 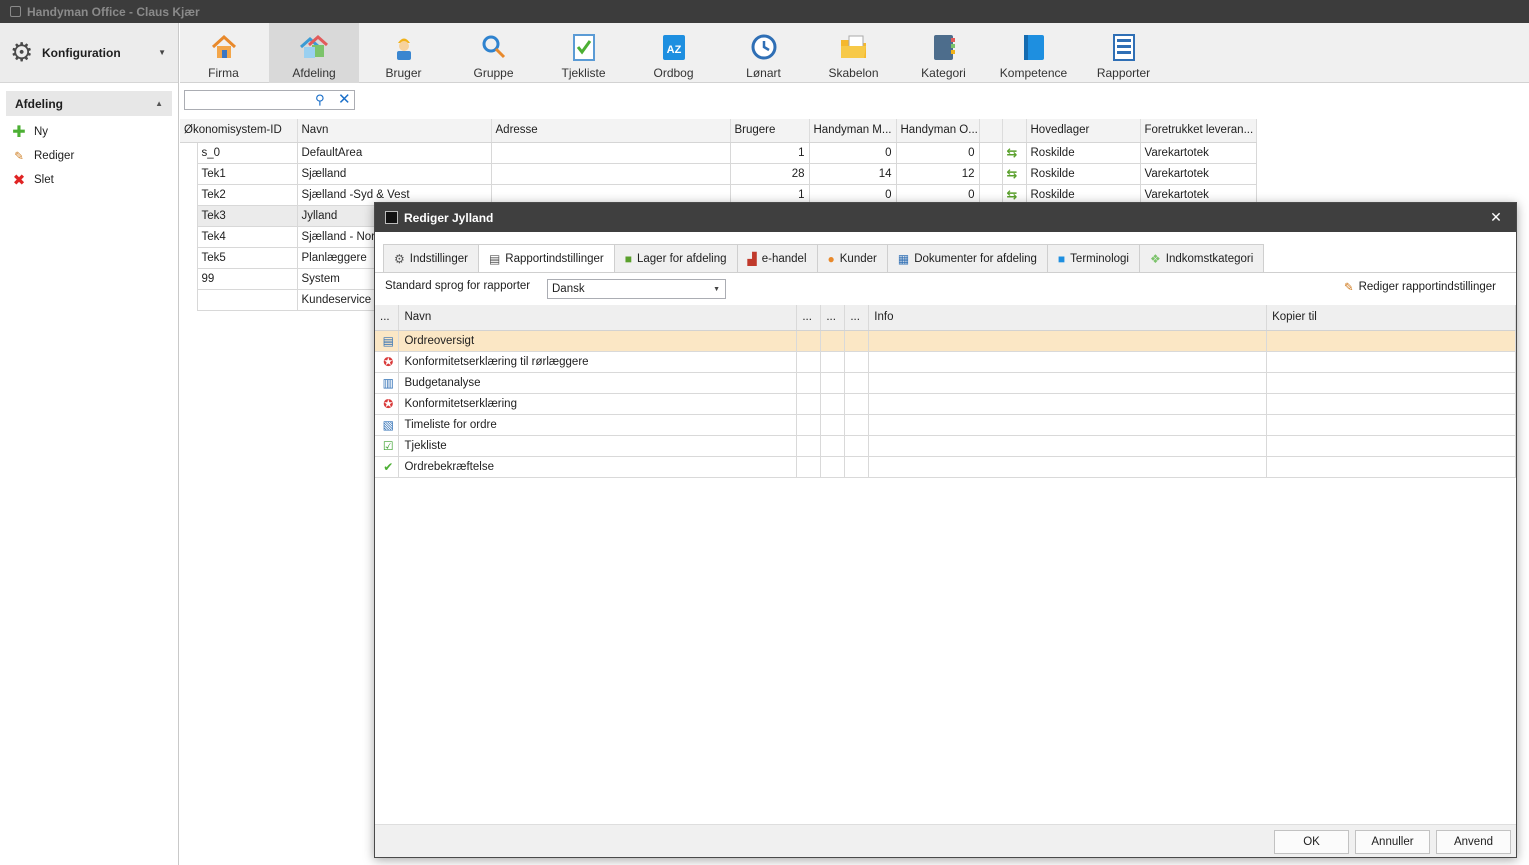 What do you see at coordinates (314, 53) in the screenshot?
I see `ribbon-afdeling-button: Afdeling` at bounding box center [314, 53].